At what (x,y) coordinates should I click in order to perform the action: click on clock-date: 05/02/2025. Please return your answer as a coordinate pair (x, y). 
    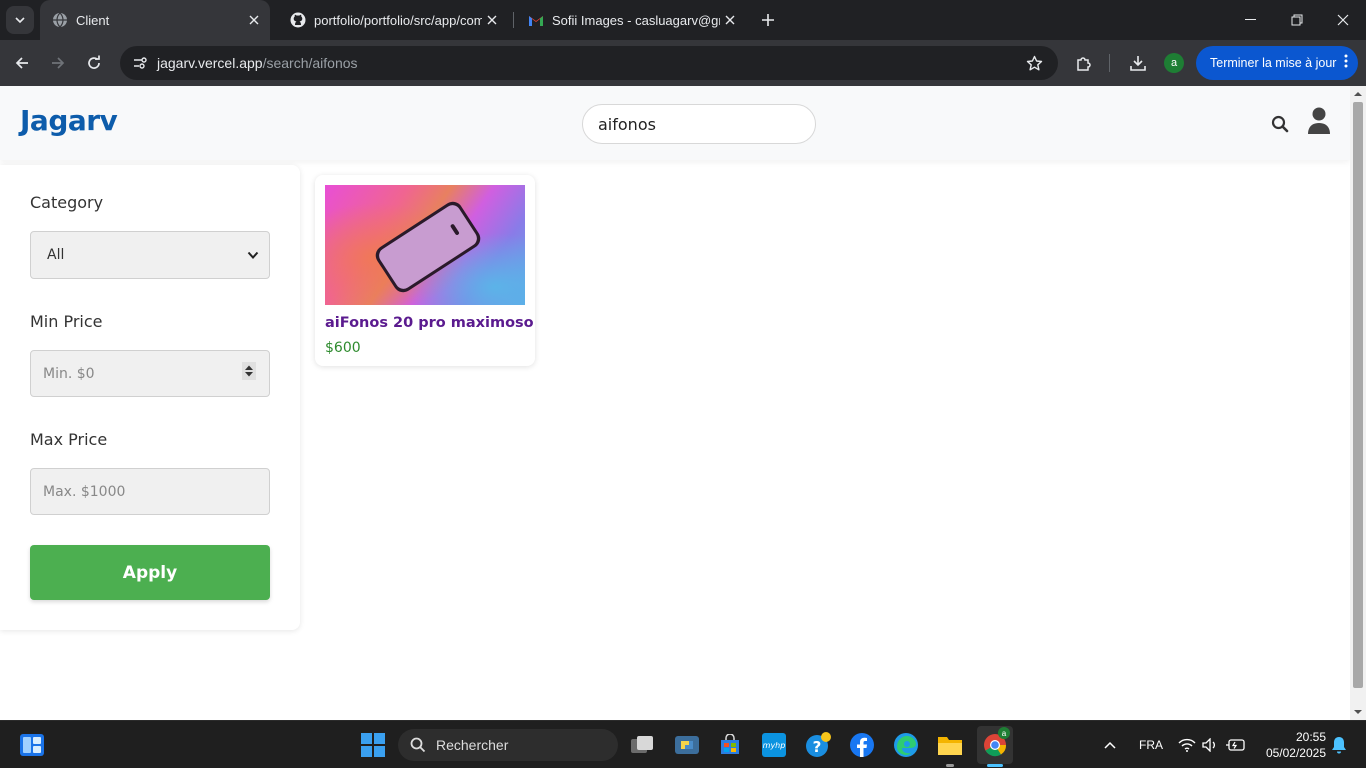
    Looking at the image, I should click on (1295, 753).